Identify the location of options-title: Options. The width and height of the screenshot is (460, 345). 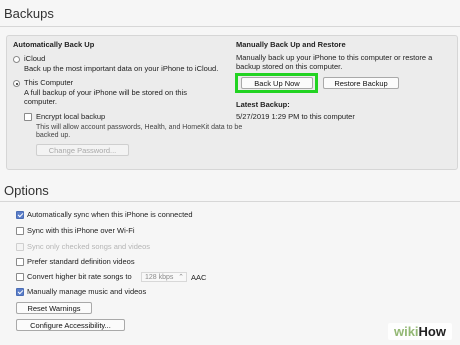
(26, 190).